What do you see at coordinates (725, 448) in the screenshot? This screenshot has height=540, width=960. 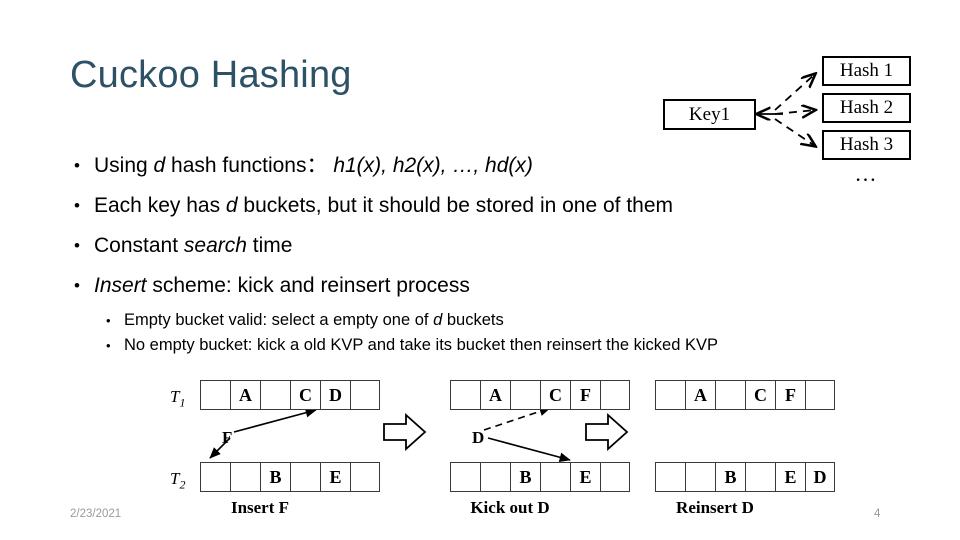 I see `table-panel-reinsert: A C F B E D Reinsert D` at bounding box center [725, 448].